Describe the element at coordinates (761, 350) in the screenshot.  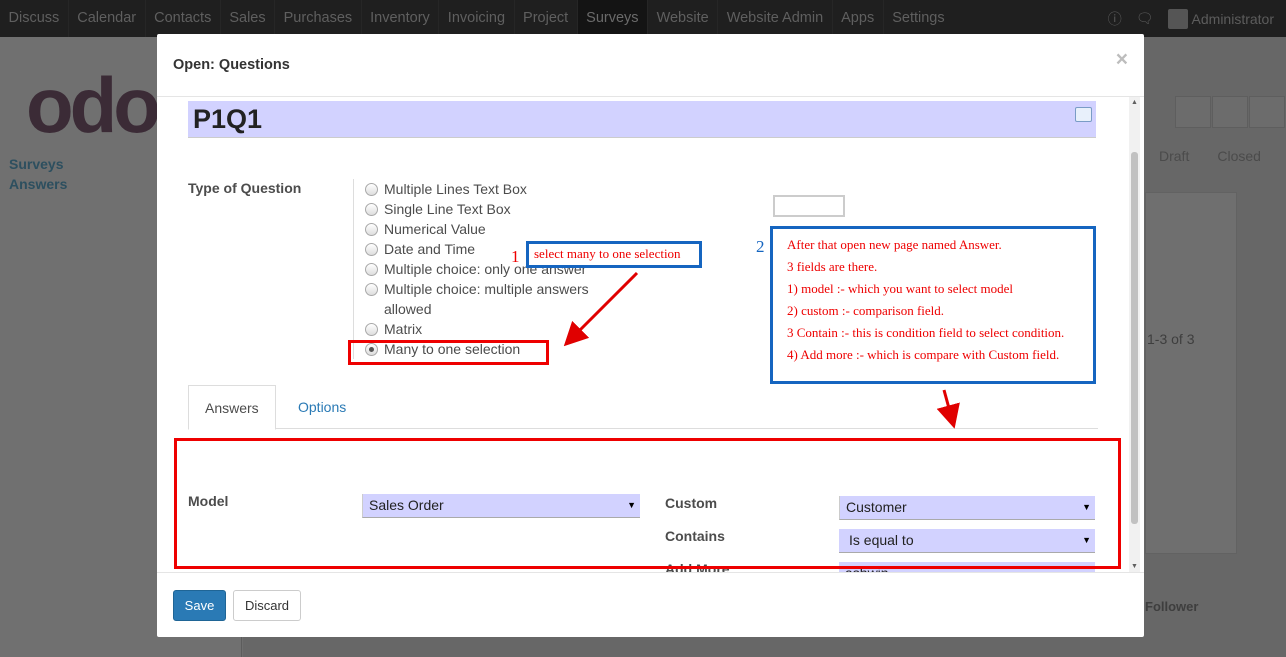
I see `annotation-arrows` at that location.